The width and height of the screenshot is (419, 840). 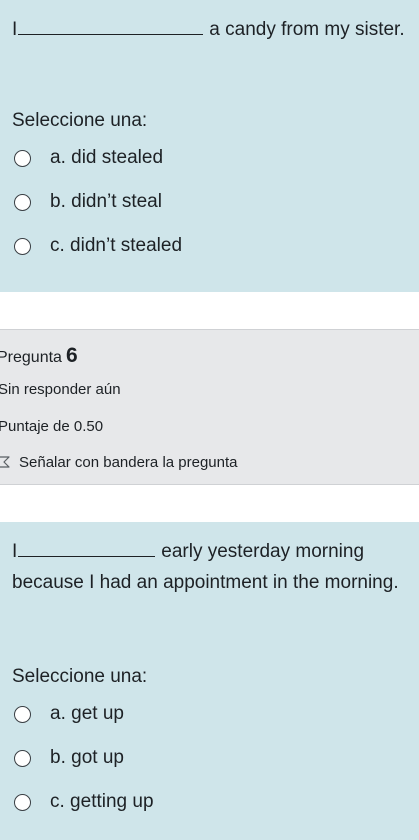 I want to click on question-grade: Puntaje de 0.50, so click(x=52, y=426).